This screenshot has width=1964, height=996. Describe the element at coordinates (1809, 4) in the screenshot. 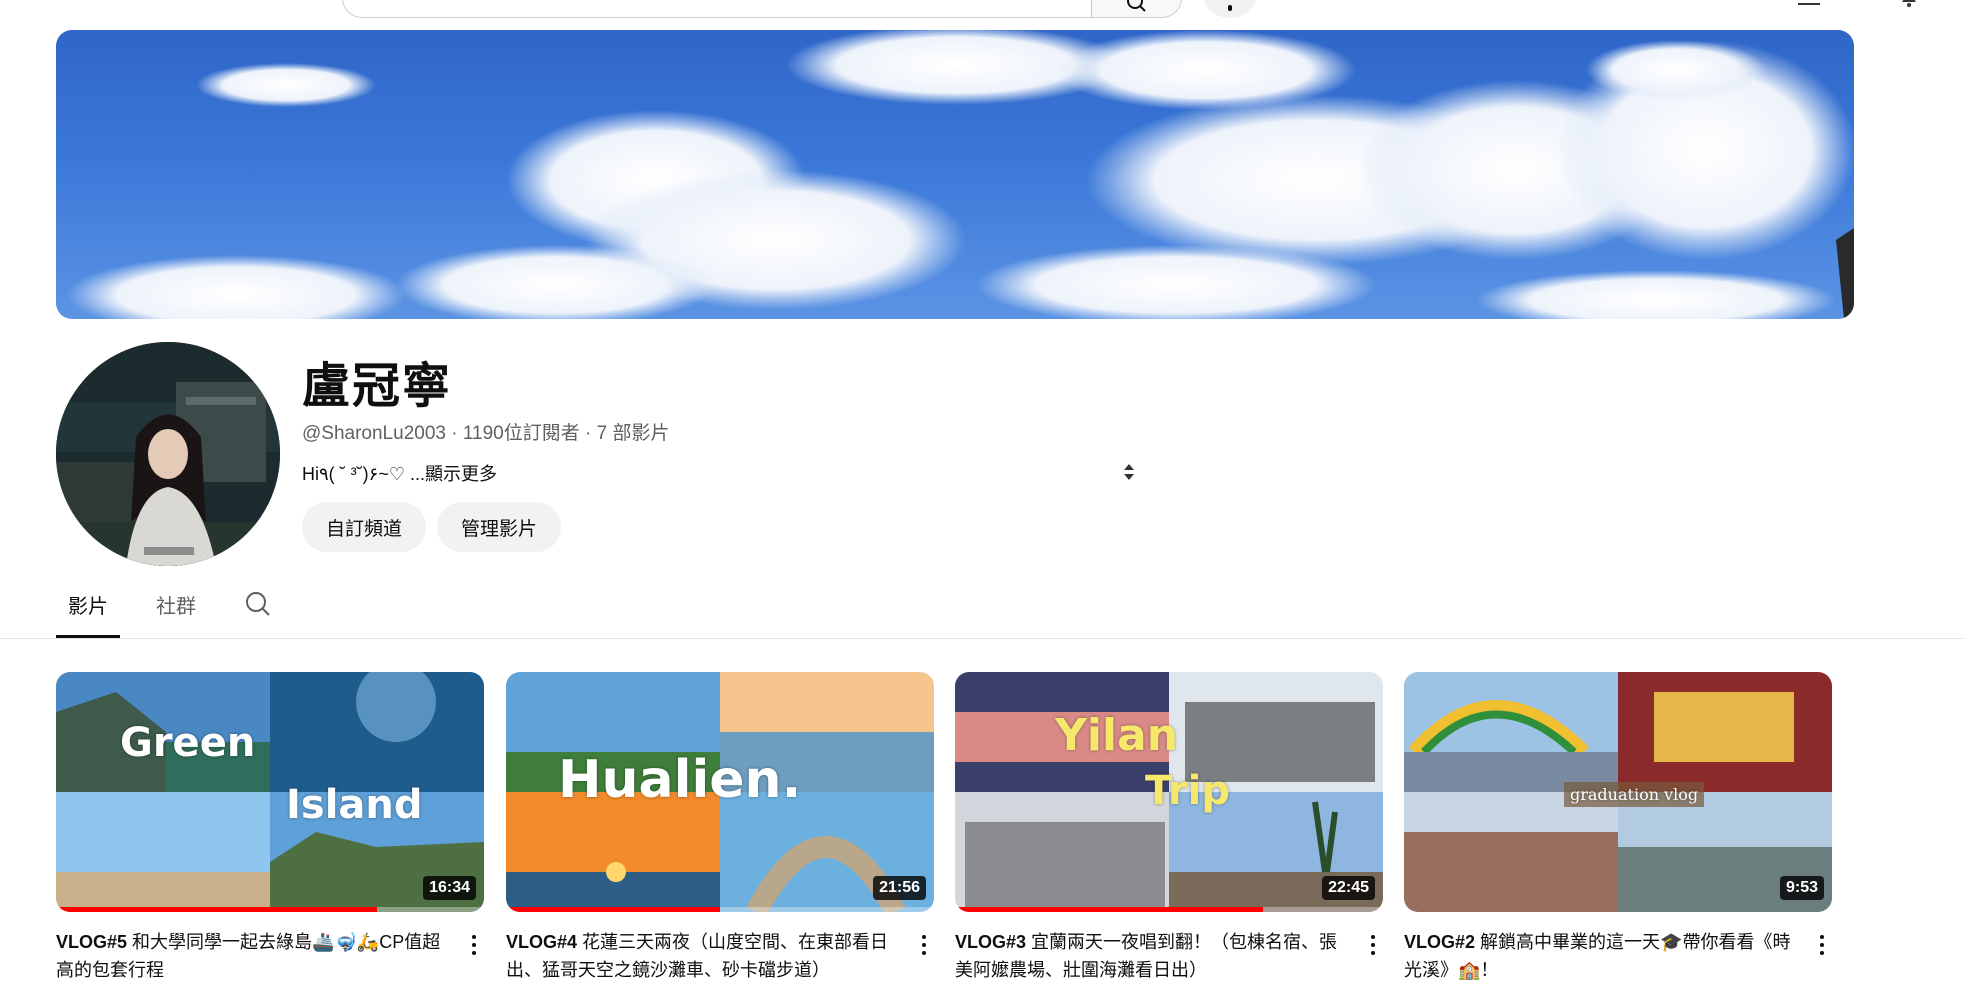

I see `create-icon` at that location.